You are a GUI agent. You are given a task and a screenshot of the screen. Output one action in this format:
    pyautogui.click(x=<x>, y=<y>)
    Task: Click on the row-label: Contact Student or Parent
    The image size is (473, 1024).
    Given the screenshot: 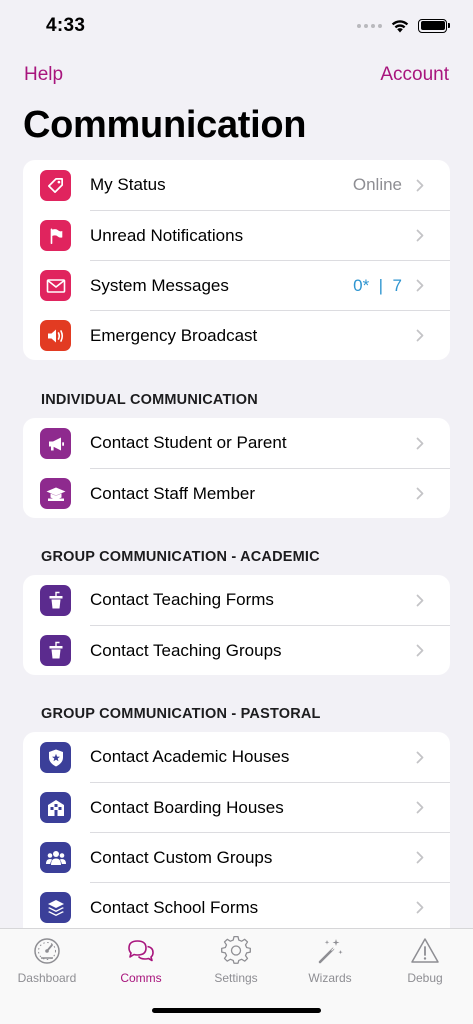 What is the action you would take?
    pyautogui.click(x=188, y=442)
    